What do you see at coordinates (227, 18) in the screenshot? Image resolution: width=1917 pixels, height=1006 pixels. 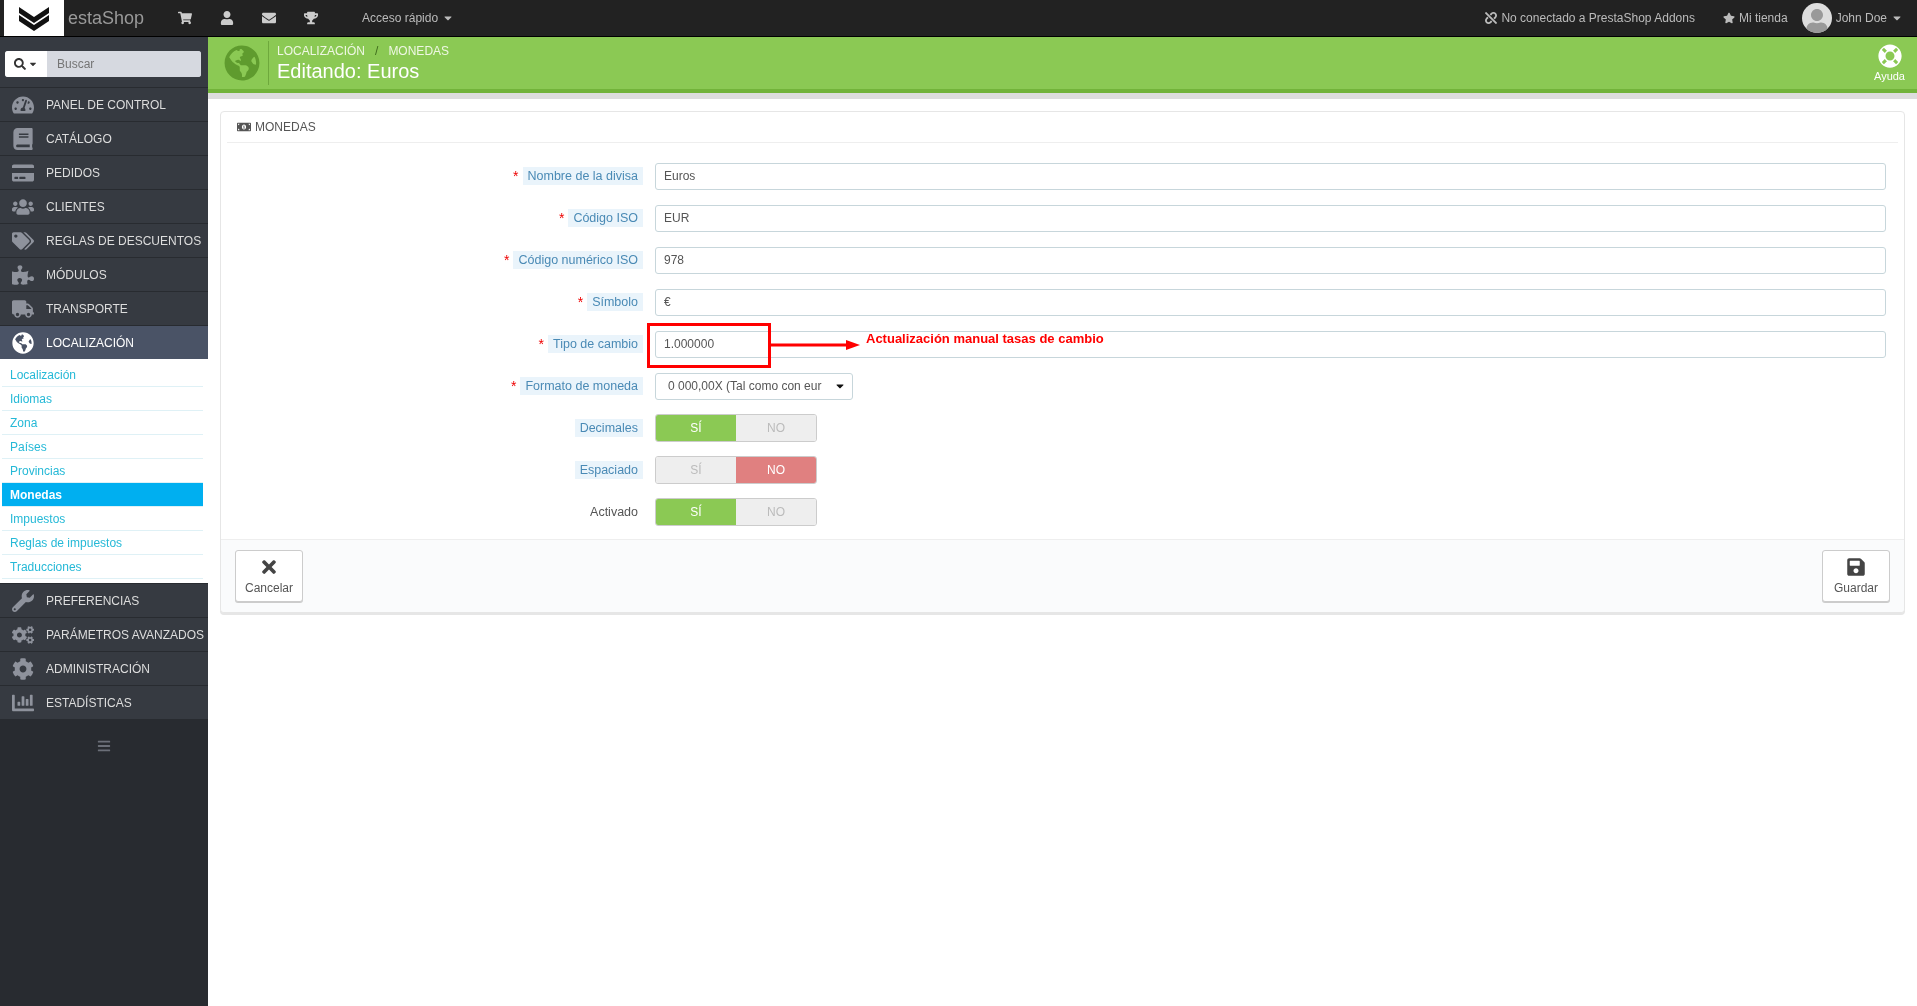 I see `user-icon` at bounding box center [227, 18].